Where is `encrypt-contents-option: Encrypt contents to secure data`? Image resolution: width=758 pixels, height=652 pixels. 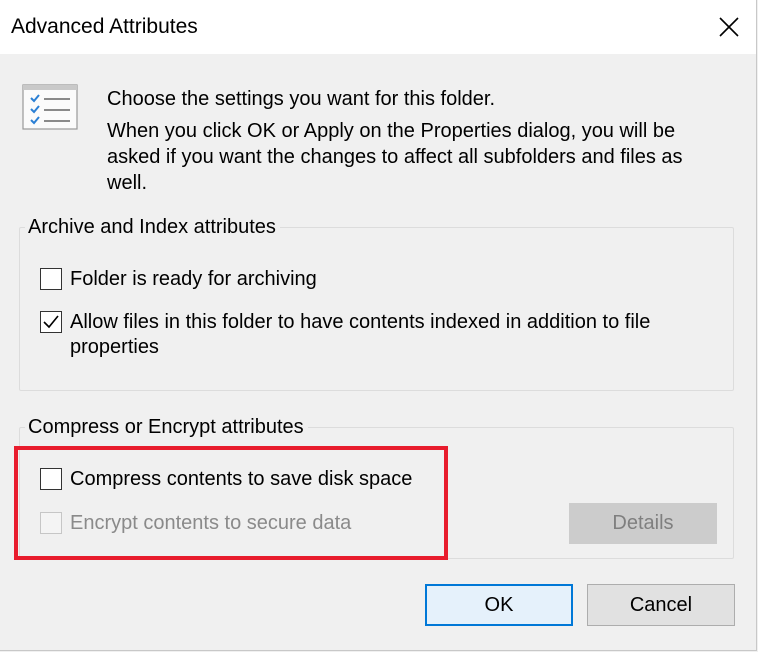 encrypt-contents-option: Encrypt contents to secure data is located at coordinates (195, 523).